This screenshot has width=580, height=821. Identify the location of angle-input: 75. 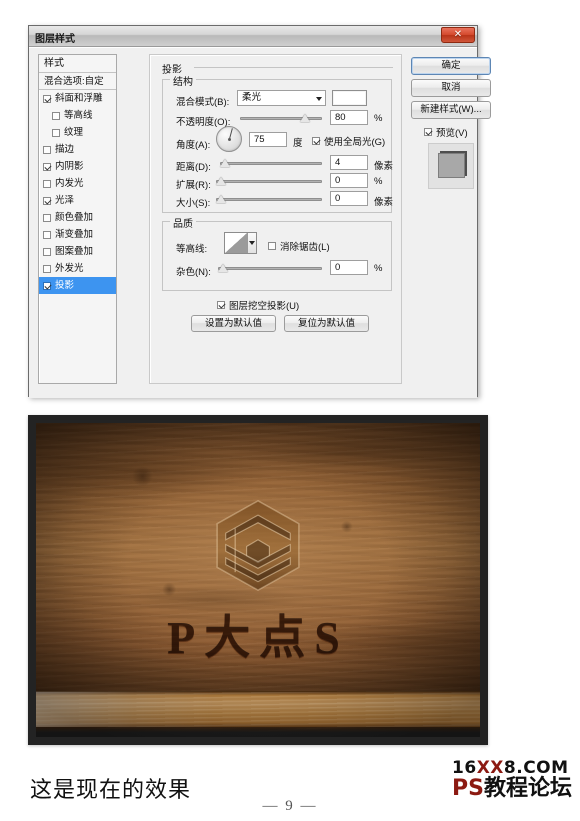
(268, 139).